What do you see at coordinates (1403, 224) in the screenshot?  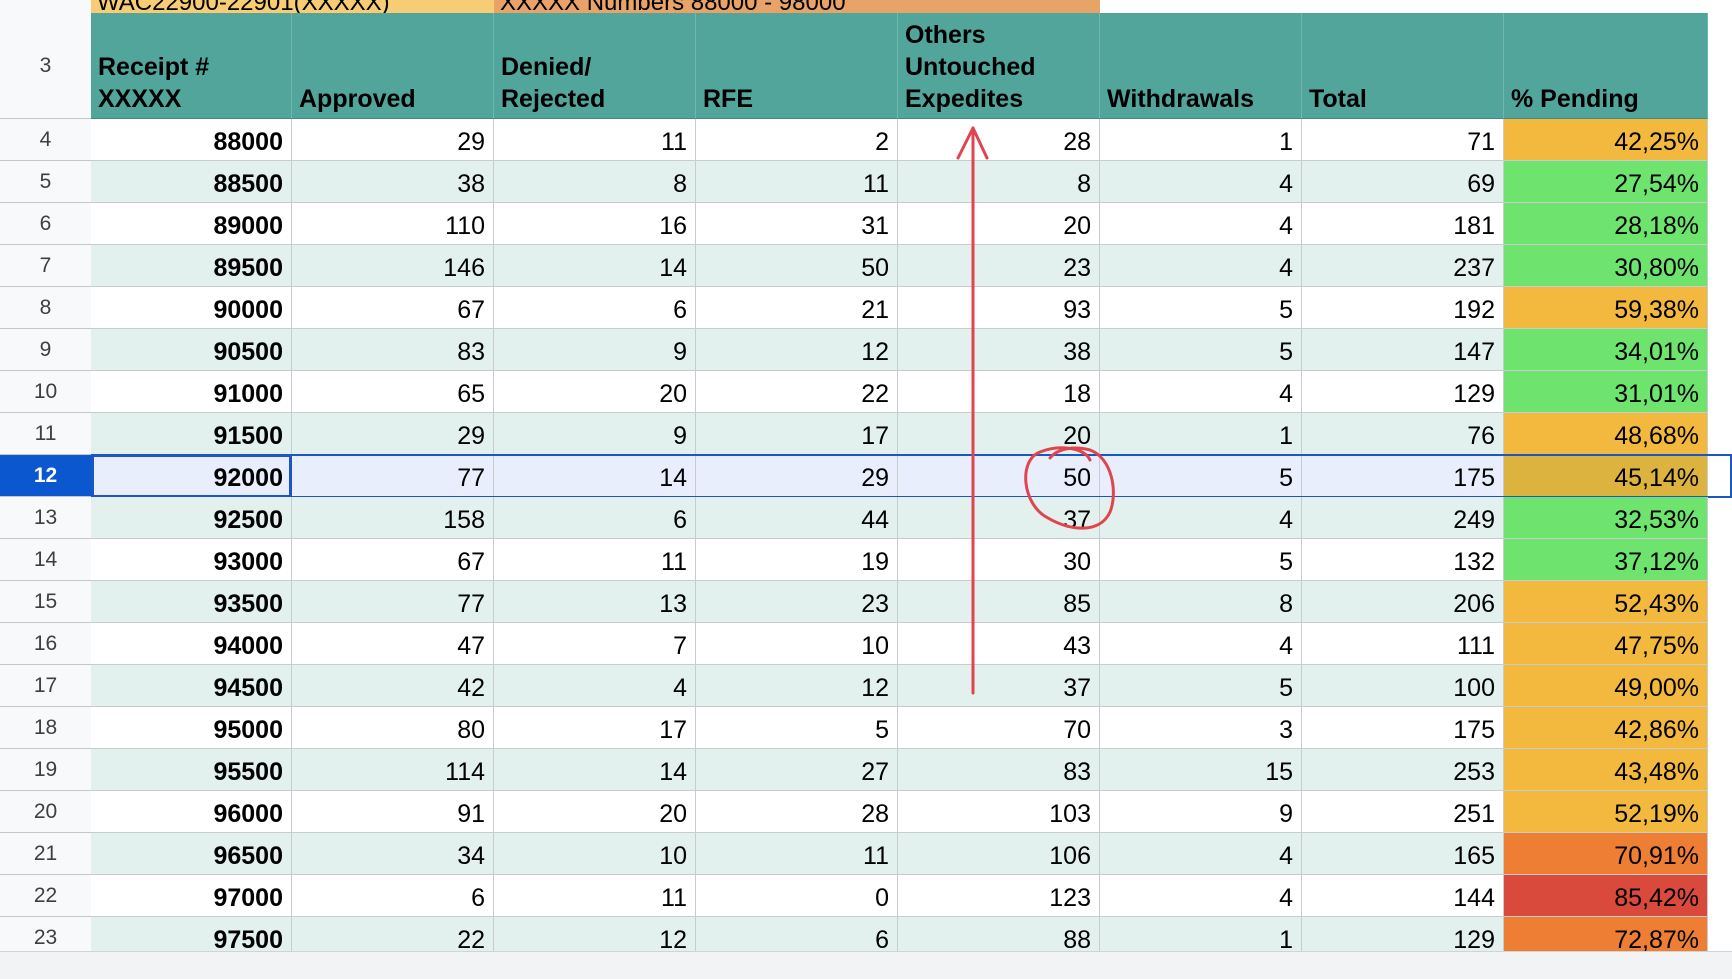 I see `total-cell: 181` at bounding box center [1403, 224].